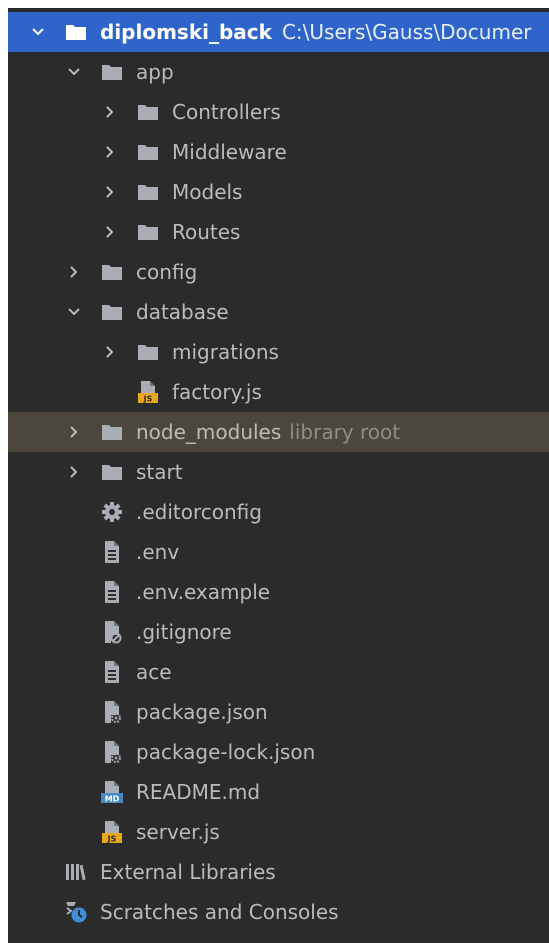 The width and height of the screenshot is (549, 943). What do you see at coordinates (202, 712) in the screenshot?
I see `tree-item-label: package.json` at bounding box center [202, 712].